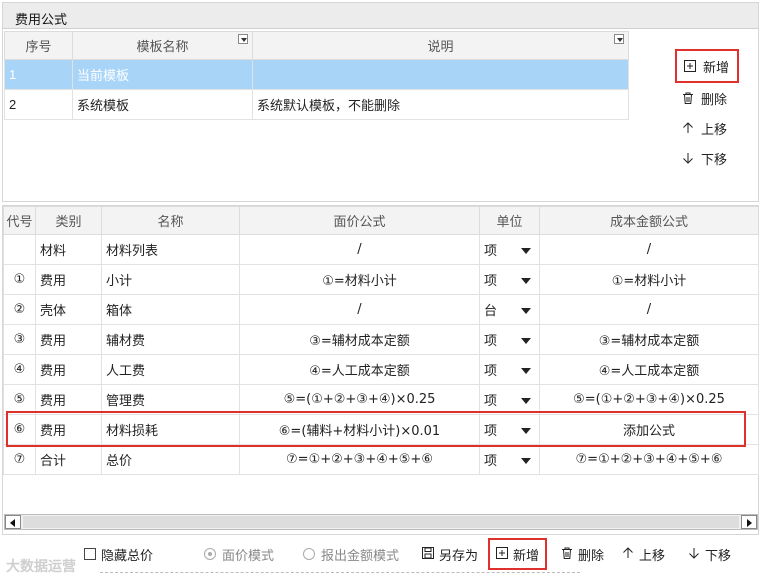 The width and height of the screenshot is (761, 580). What do you see at coordinates (38, 45) in the screenshot?
I see `col-header-no: 序号` at bounding box center [38, 45].